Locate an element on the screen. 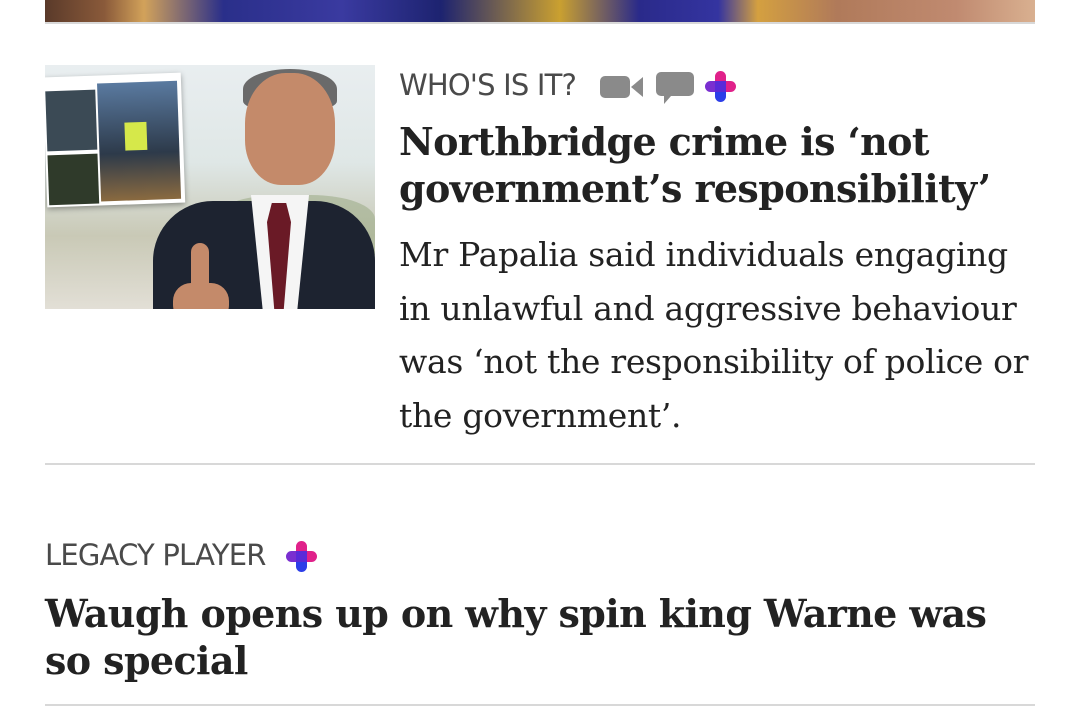 This screenshot has width=1080, height=720. portrait-figure is located at coordinates (264, 189).